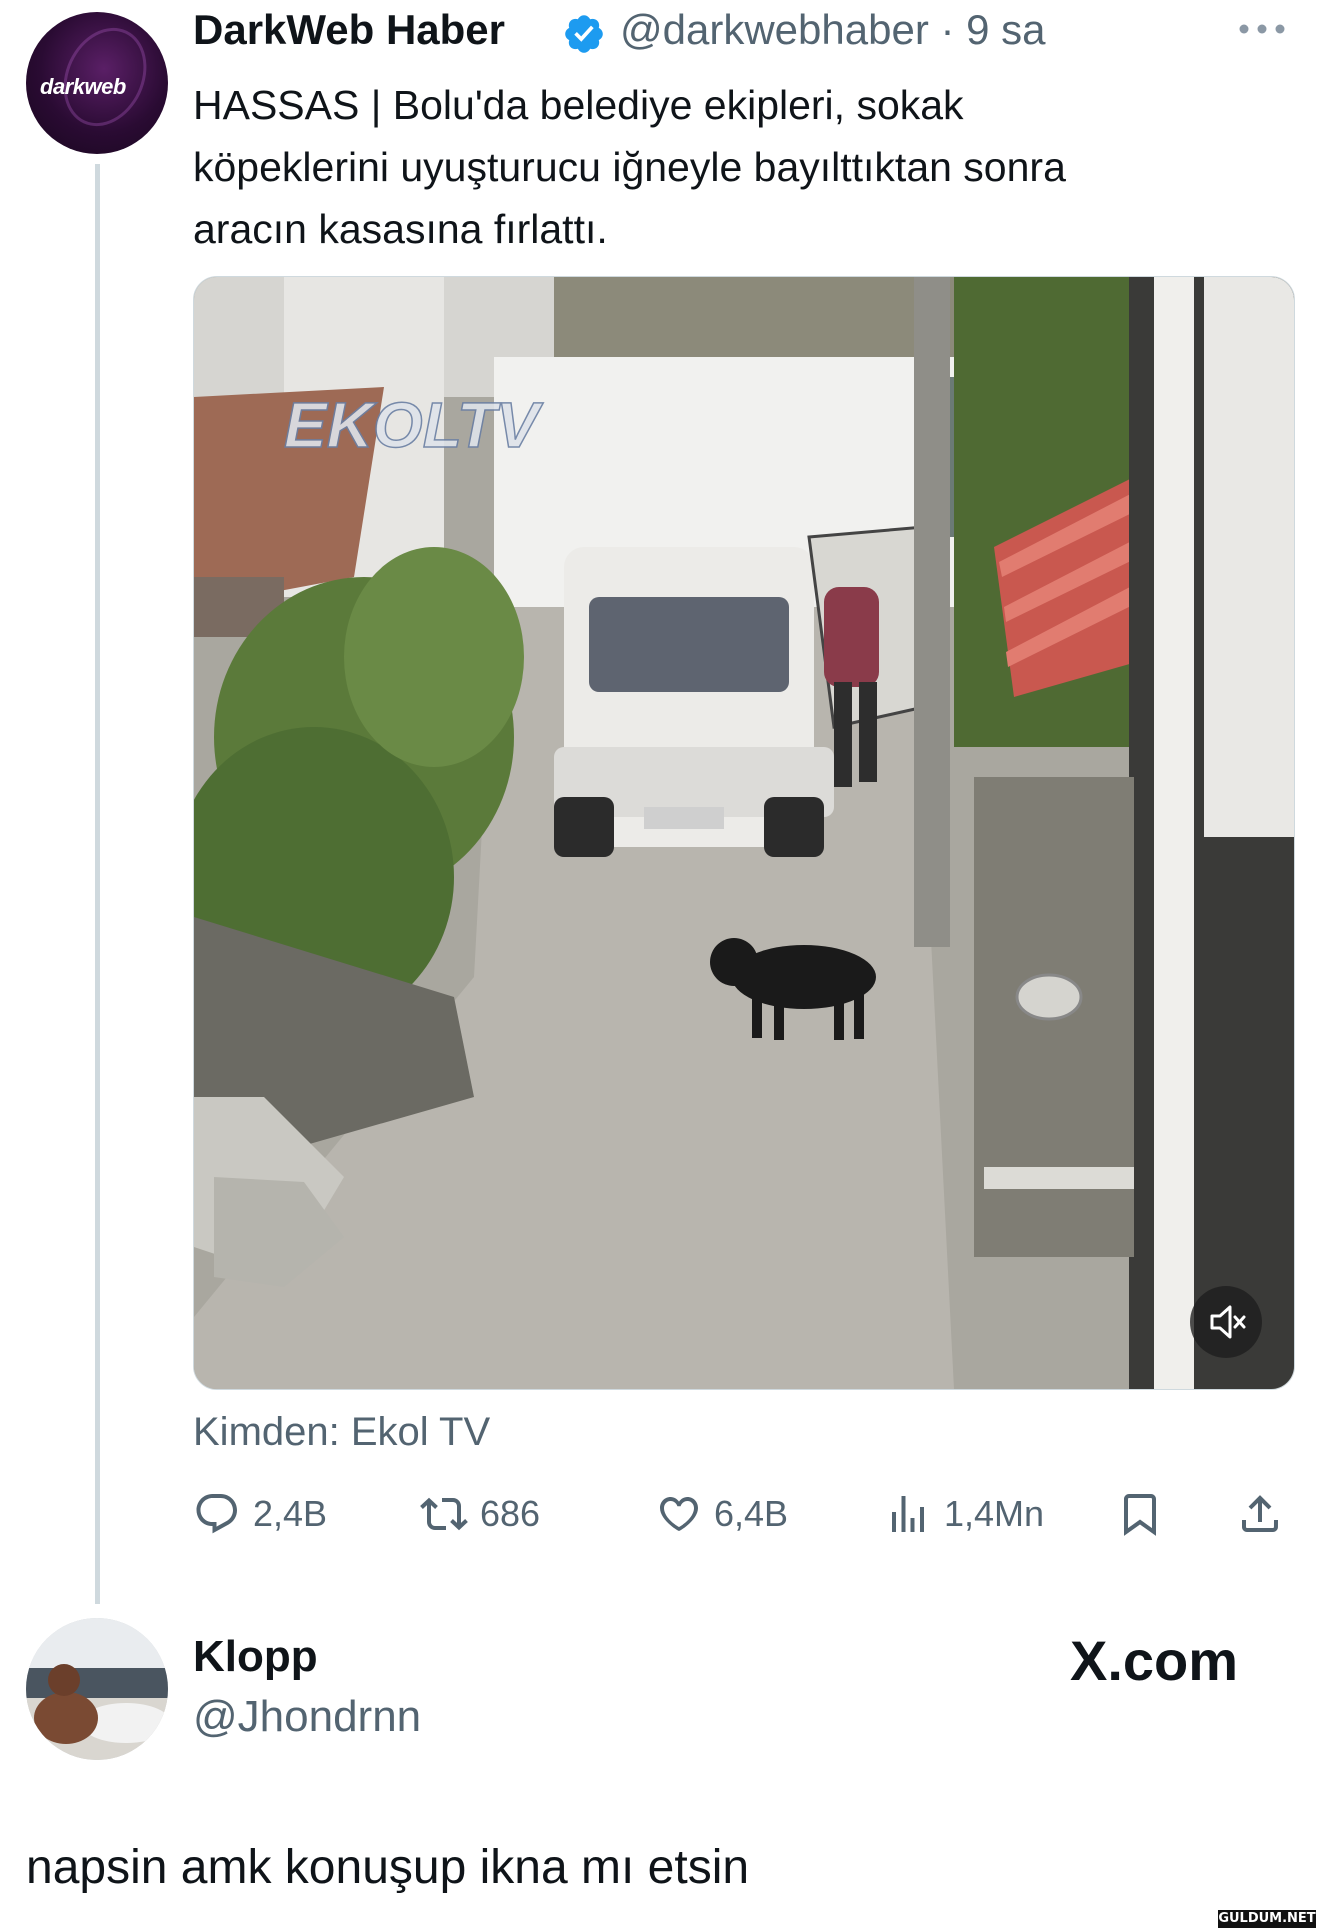  I want to click on repost-button: 686, so click(480, 1514).